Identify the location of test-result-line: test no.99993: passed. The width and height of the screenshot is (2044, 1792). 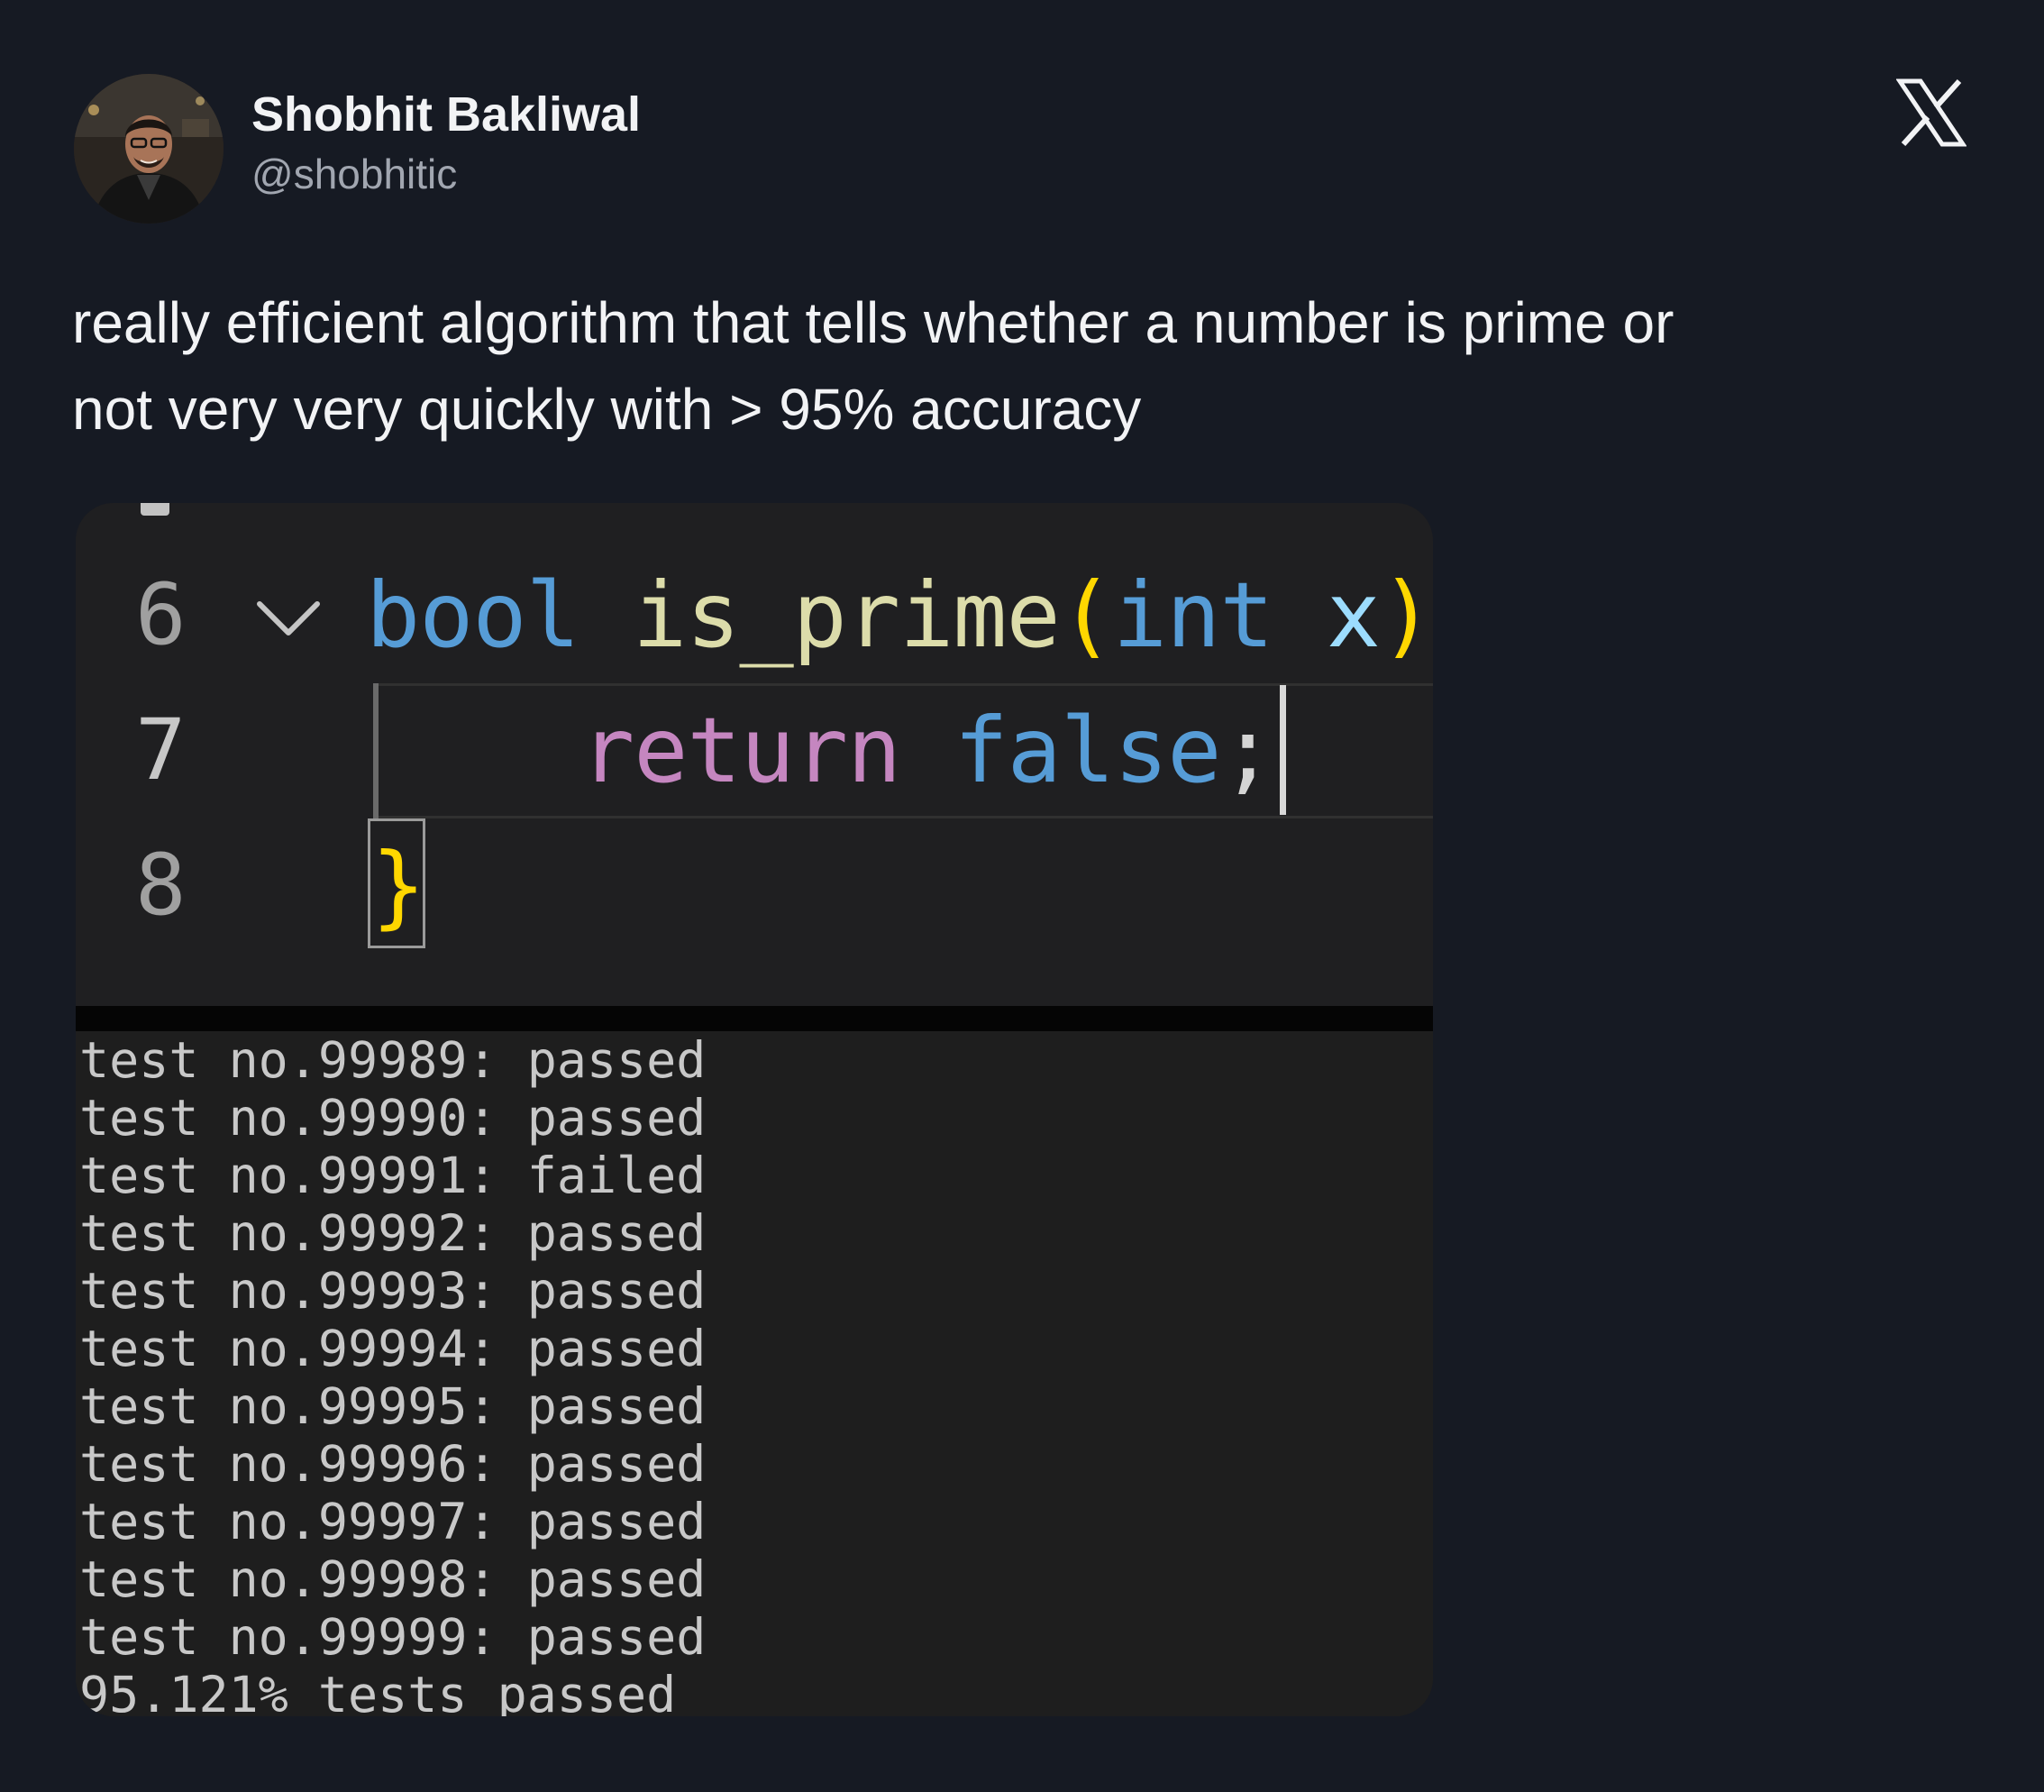
(392, 1291).